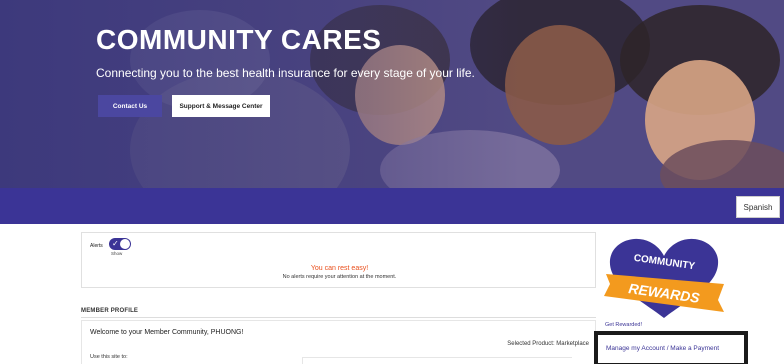  Describe the element at coordinates (130, 106) in the screenshot. I see `contact-us-button: Contact Us` at that location.